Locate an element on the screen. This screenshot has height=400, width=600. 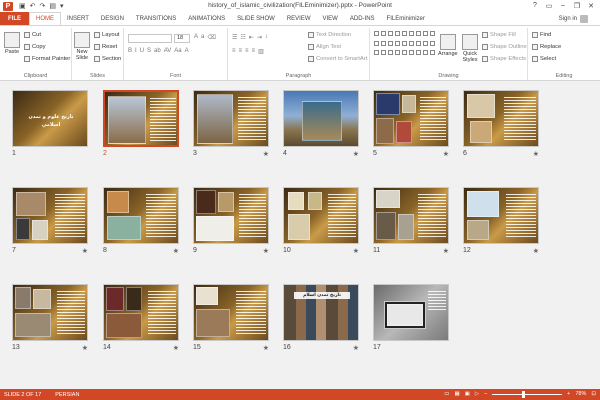
tab-view: VIEW is located at coordinates (330, 18).